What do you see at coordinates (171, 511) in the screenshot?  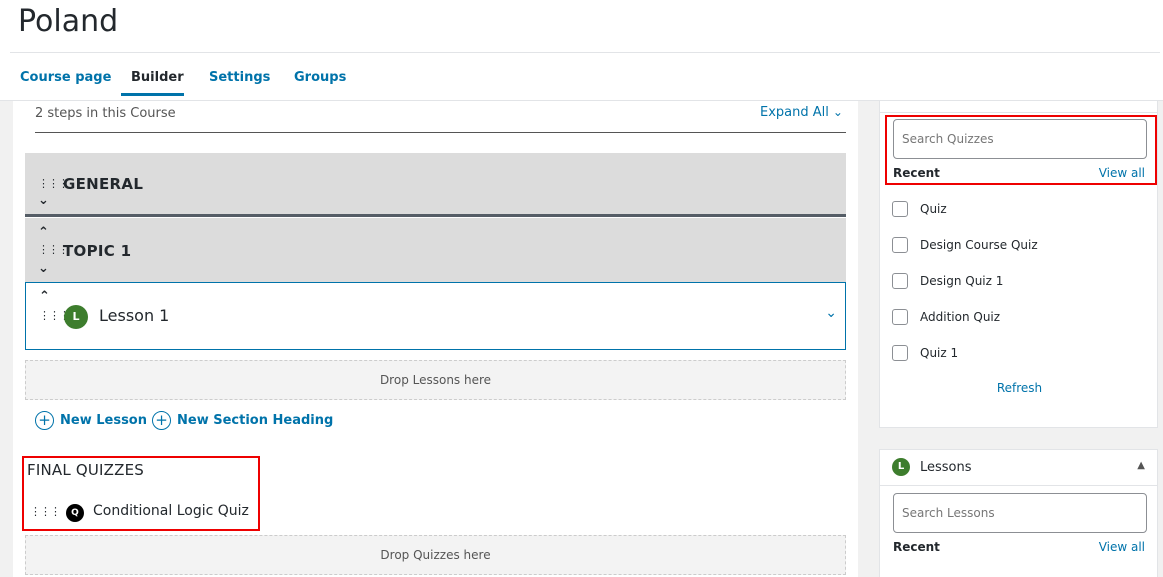 I see `final-quiz-title: Conditional Logic Quiz` at bounding box center [171, 511].